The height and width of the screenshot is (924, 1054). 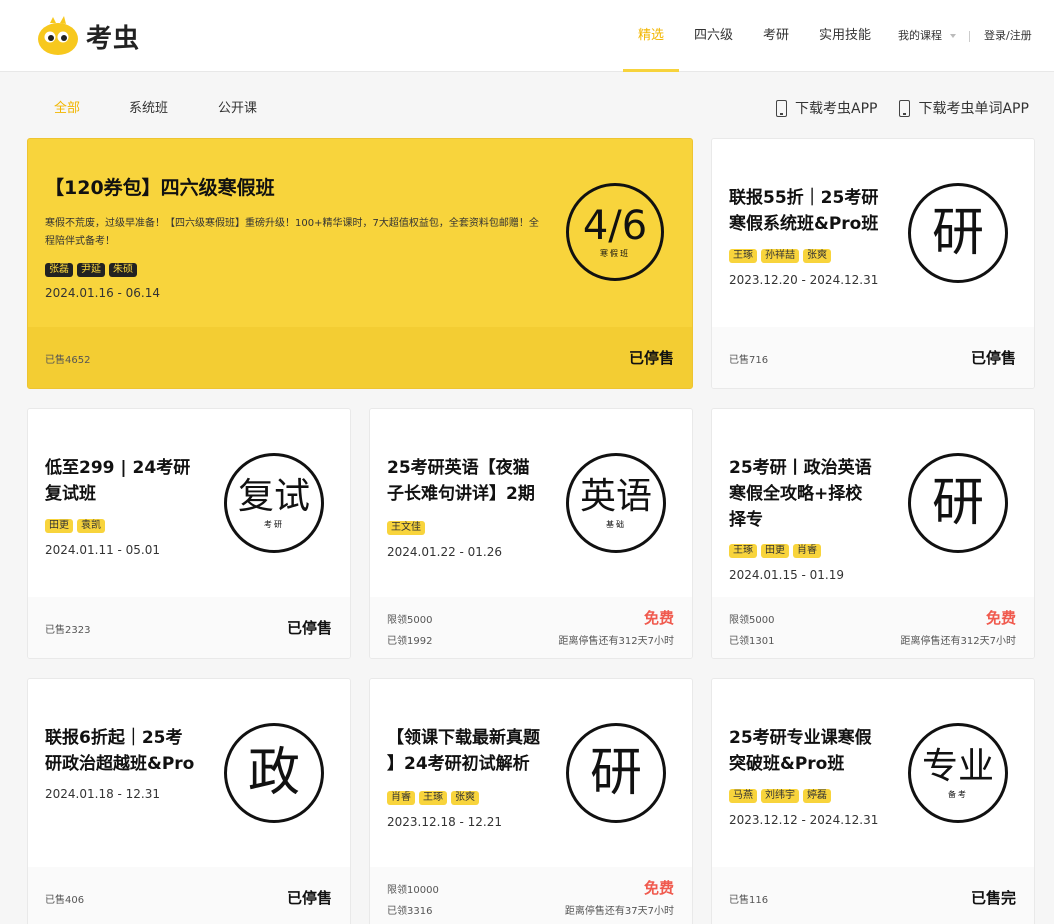 What do you see at coordinates (958, 639) in the screenshot?
I see `sale-countdown: 距离停售还有312天7小时` at bounding box center [958, 639].